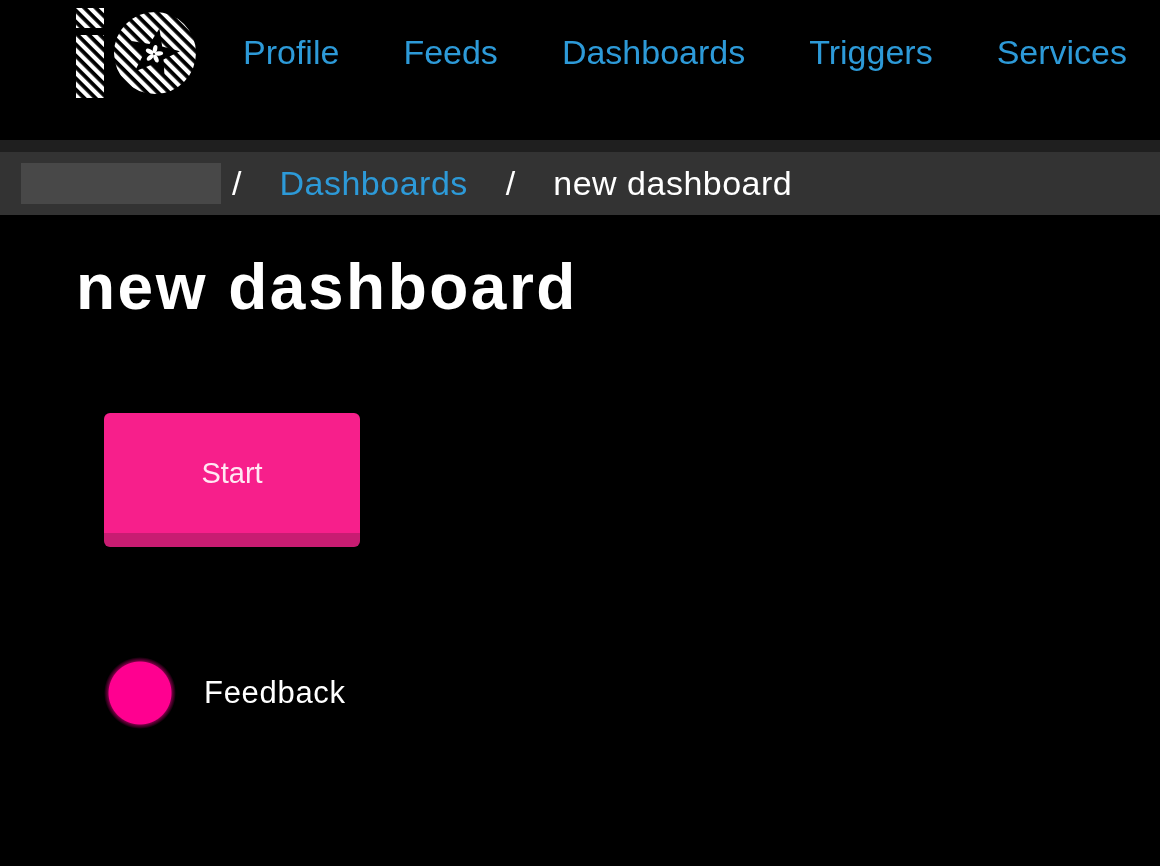 The width and height of the screenshot is (1160, 866). What do you see at coordinates (373, 183) in the screenshot?
I see `breadcrumb-link: Dashboards` at bounding box center [373, 183].